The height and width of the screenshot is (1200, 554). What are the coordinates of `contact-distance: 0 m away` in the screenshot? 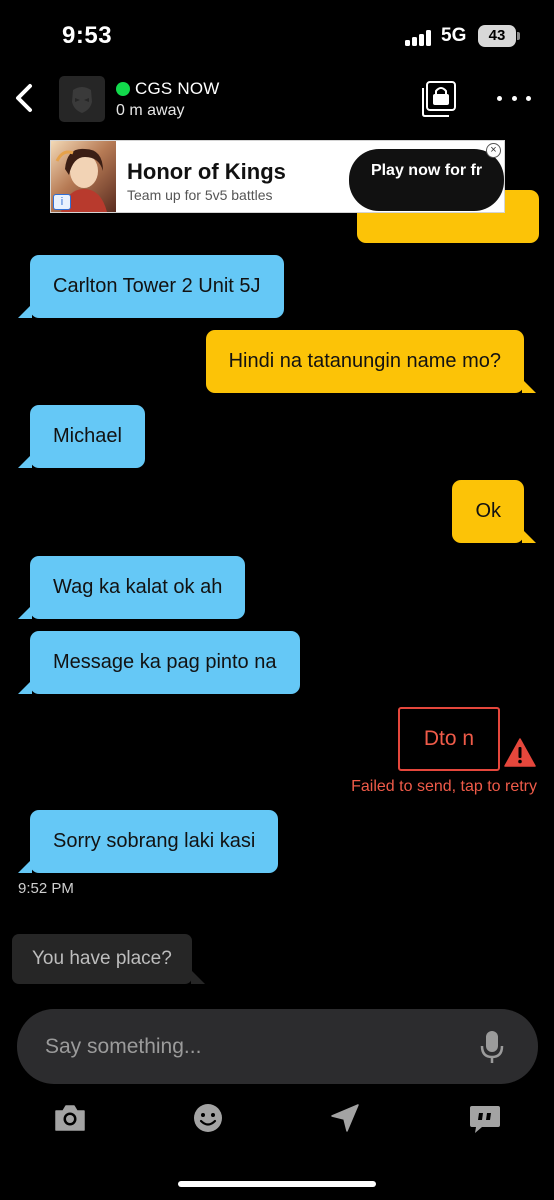 It's located at (150, 110).